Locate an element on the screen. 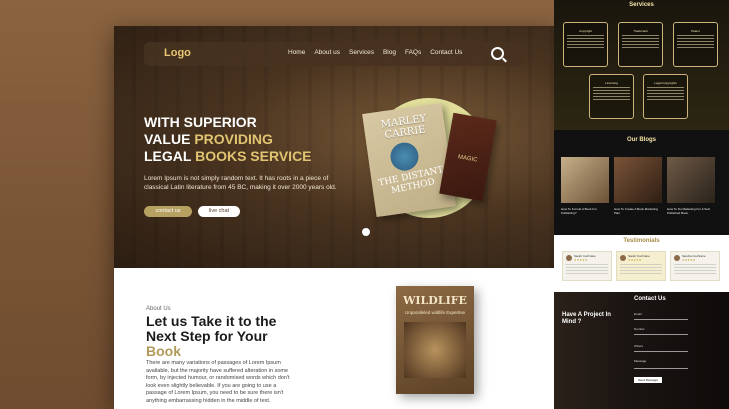 The image size is (729, 409). search-icon is located at coordinates (497, 53).